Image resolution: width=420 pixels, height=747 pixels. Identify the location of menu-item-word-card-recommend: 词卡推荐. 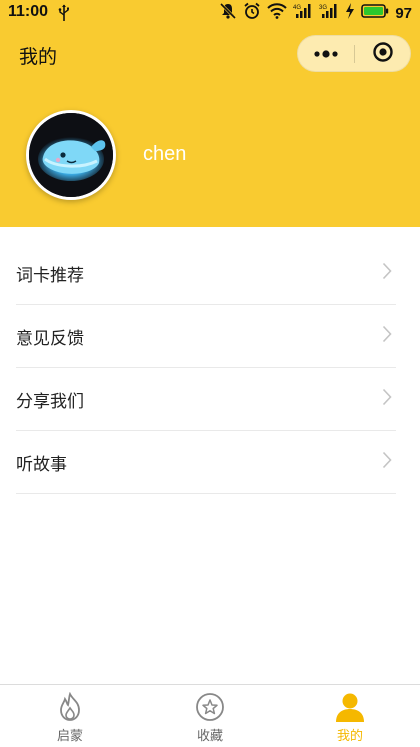
(206, 273).